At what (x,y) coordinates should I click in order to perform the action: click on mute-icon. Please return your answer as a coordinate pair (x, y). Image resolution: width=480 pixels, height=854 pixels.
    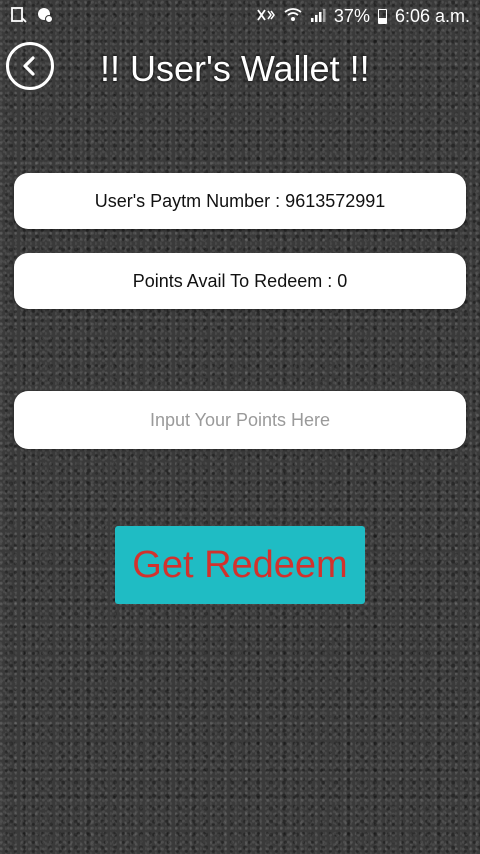
    Looking at the image, I should click on (266, 17).